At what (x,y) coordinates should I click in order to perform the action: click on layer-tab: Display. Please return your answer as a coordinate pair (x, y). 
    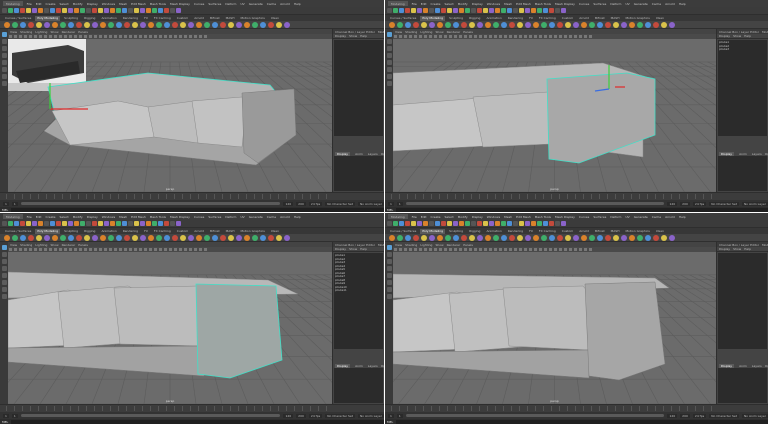
    Looking at the image, I should click on (343, 365).